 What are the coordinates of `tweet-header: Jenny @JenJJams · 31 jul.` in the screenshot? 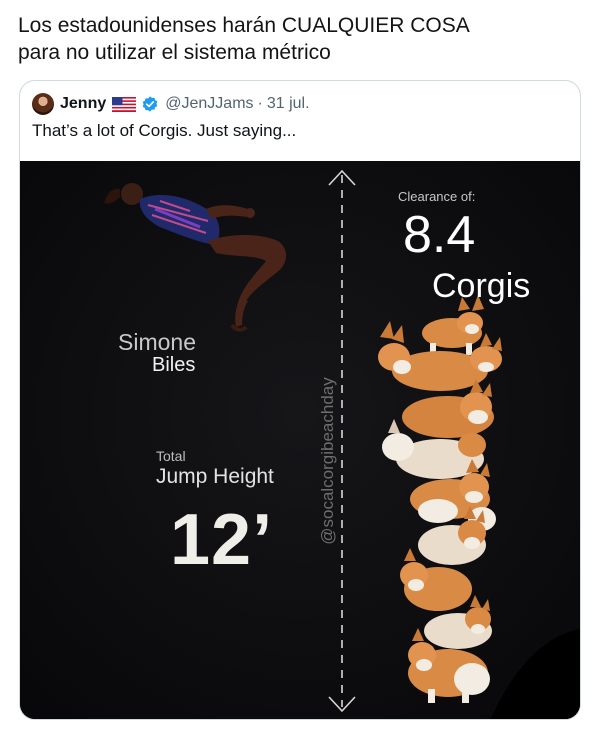 It's located at (171, 104).